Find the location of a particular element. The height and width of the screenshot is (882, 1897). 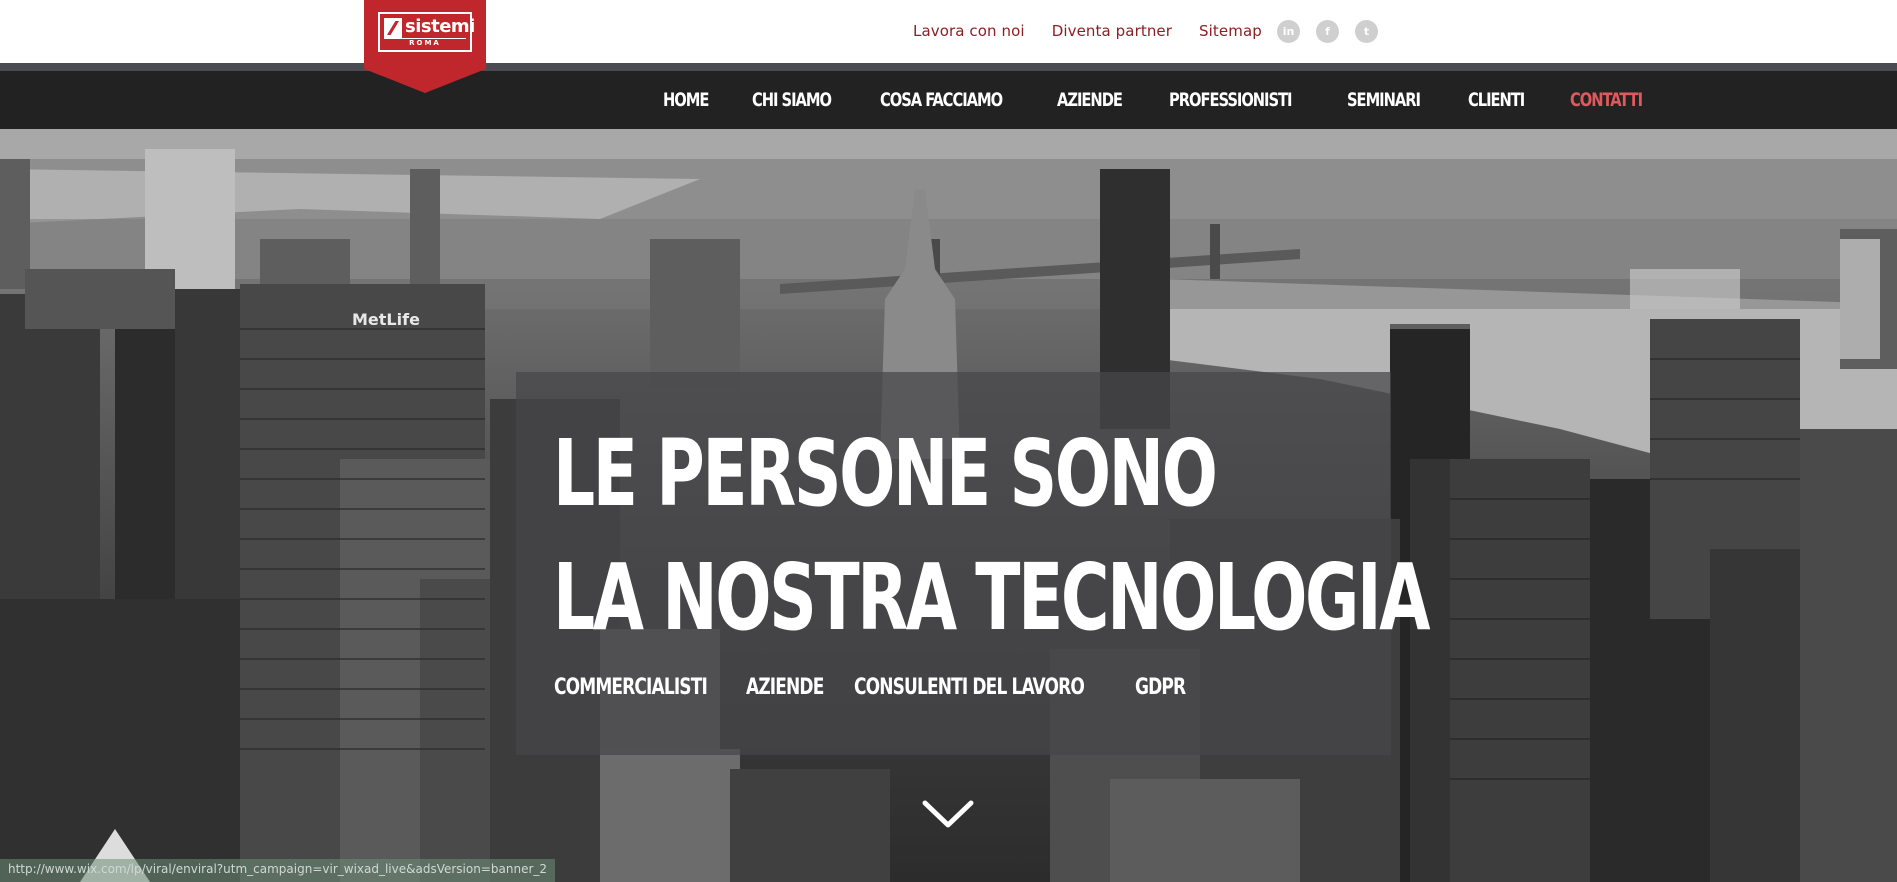

category-aziende: AZIENDE is located at coordinates (785, 687).